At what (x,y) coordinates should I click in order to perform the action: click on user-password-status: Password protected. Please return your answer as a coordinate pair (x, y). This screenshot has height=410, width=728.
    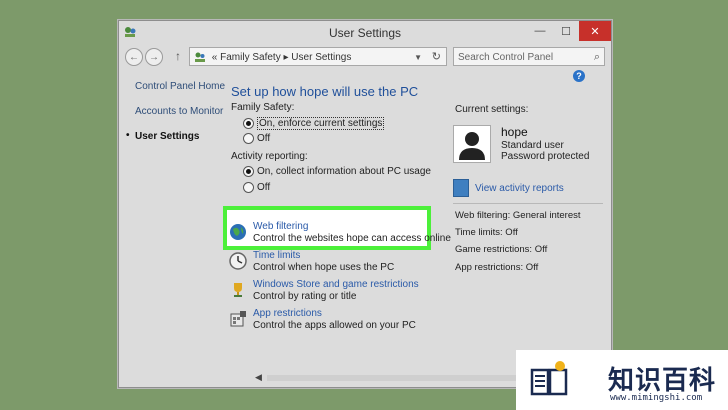
    Looking at the image, I should click on (545, 156).